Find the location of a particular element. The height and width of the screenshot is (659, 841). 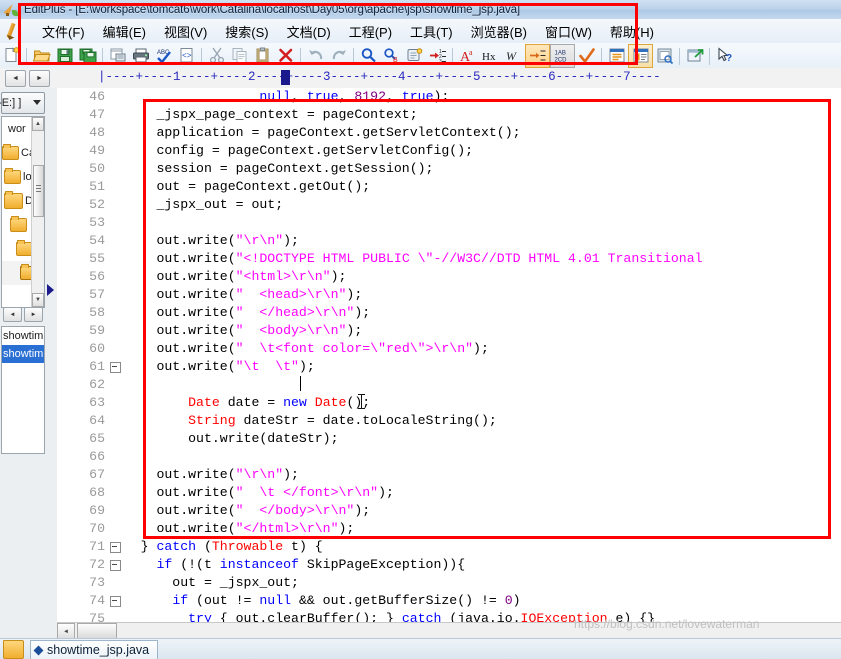

menu-help: 帮助(H) is located at coordinates (632, 31).